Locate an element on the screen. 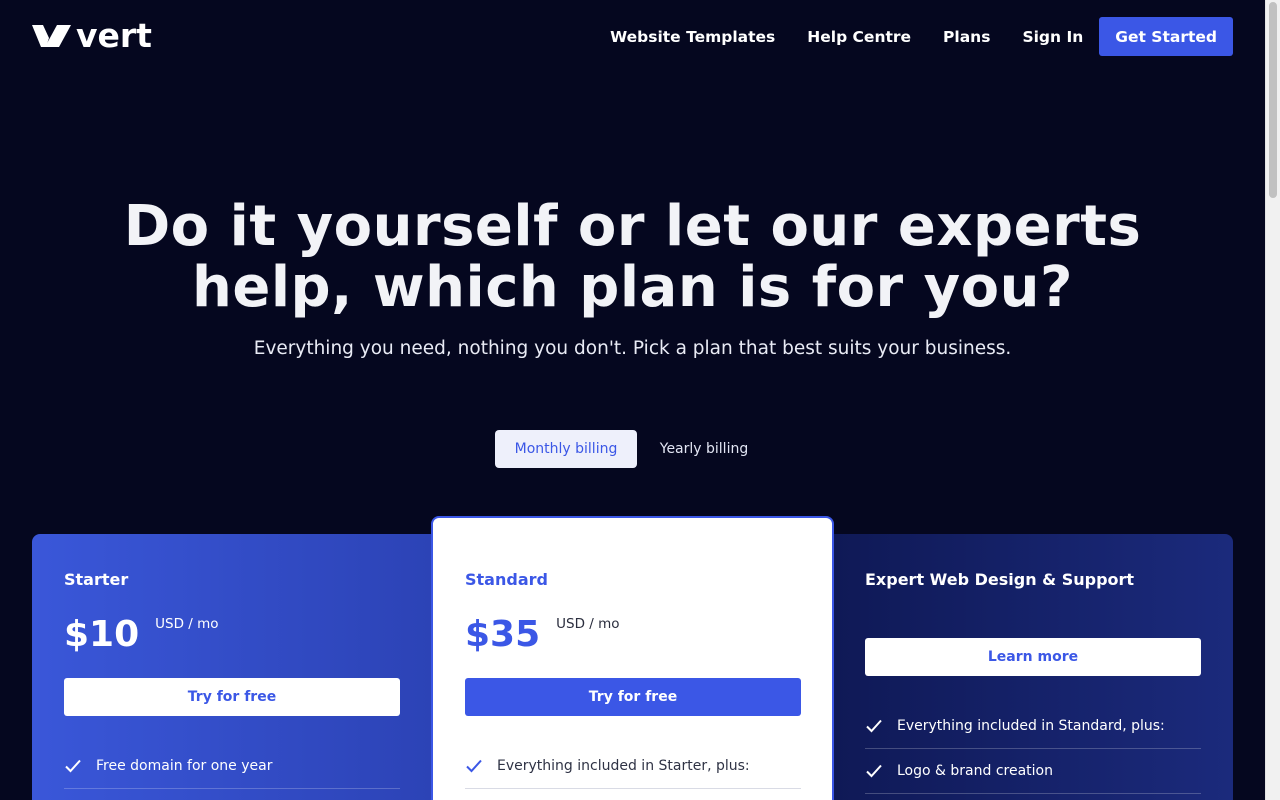 The height and width of the screenshot is (800, 1280). nav-website-templates: Website Templates is located at coordinates (692, 37).